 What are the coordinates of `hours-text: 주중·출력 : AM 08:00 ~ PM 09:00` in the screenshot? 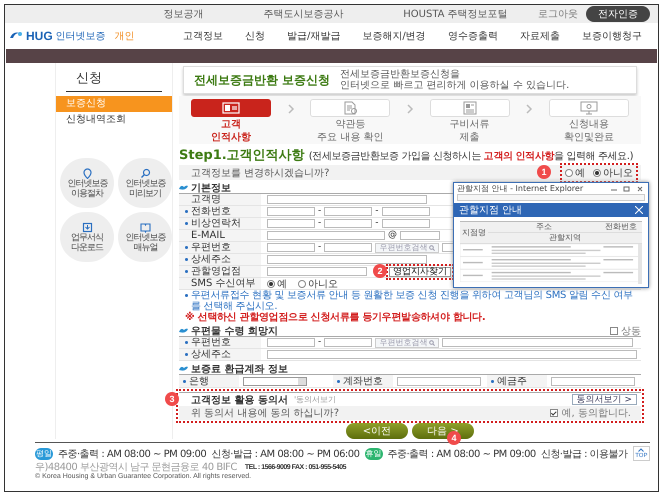 It's located at (462, 454).